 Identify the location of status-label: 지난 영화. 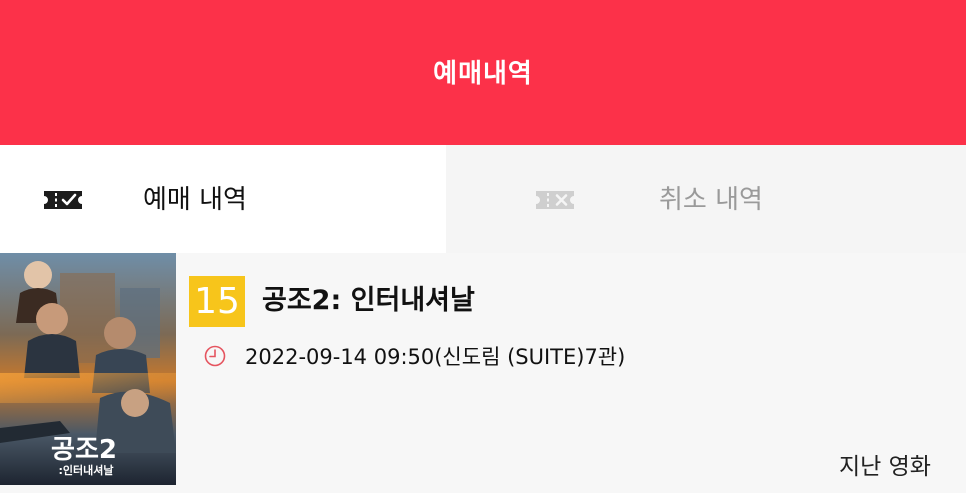
(885, 467).